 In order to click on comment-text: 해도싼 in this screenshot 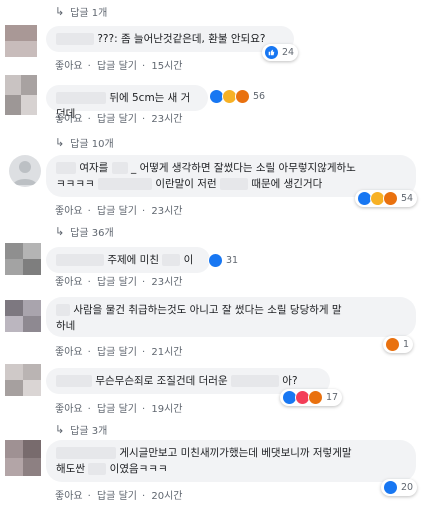, I will do `click(70, 469)`.